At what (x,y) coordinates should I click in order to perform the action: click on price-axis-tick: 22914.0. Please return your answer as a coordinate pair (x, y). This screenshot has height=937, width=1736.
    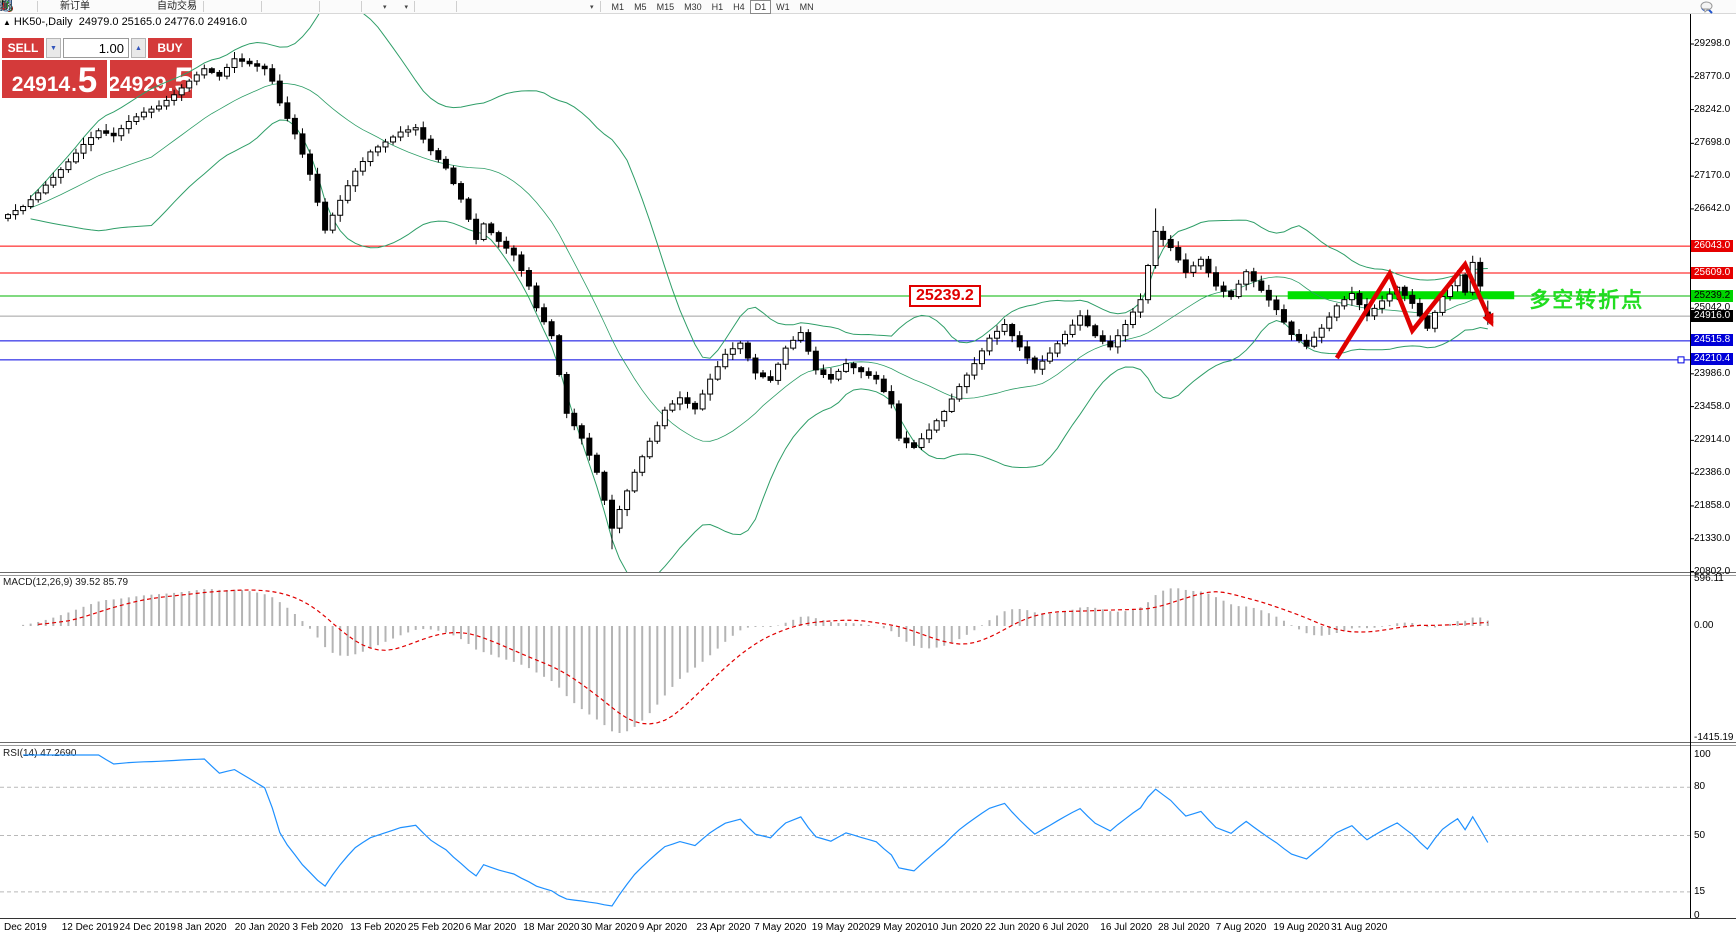
    Looking at the image, I should click on (1712, 440).